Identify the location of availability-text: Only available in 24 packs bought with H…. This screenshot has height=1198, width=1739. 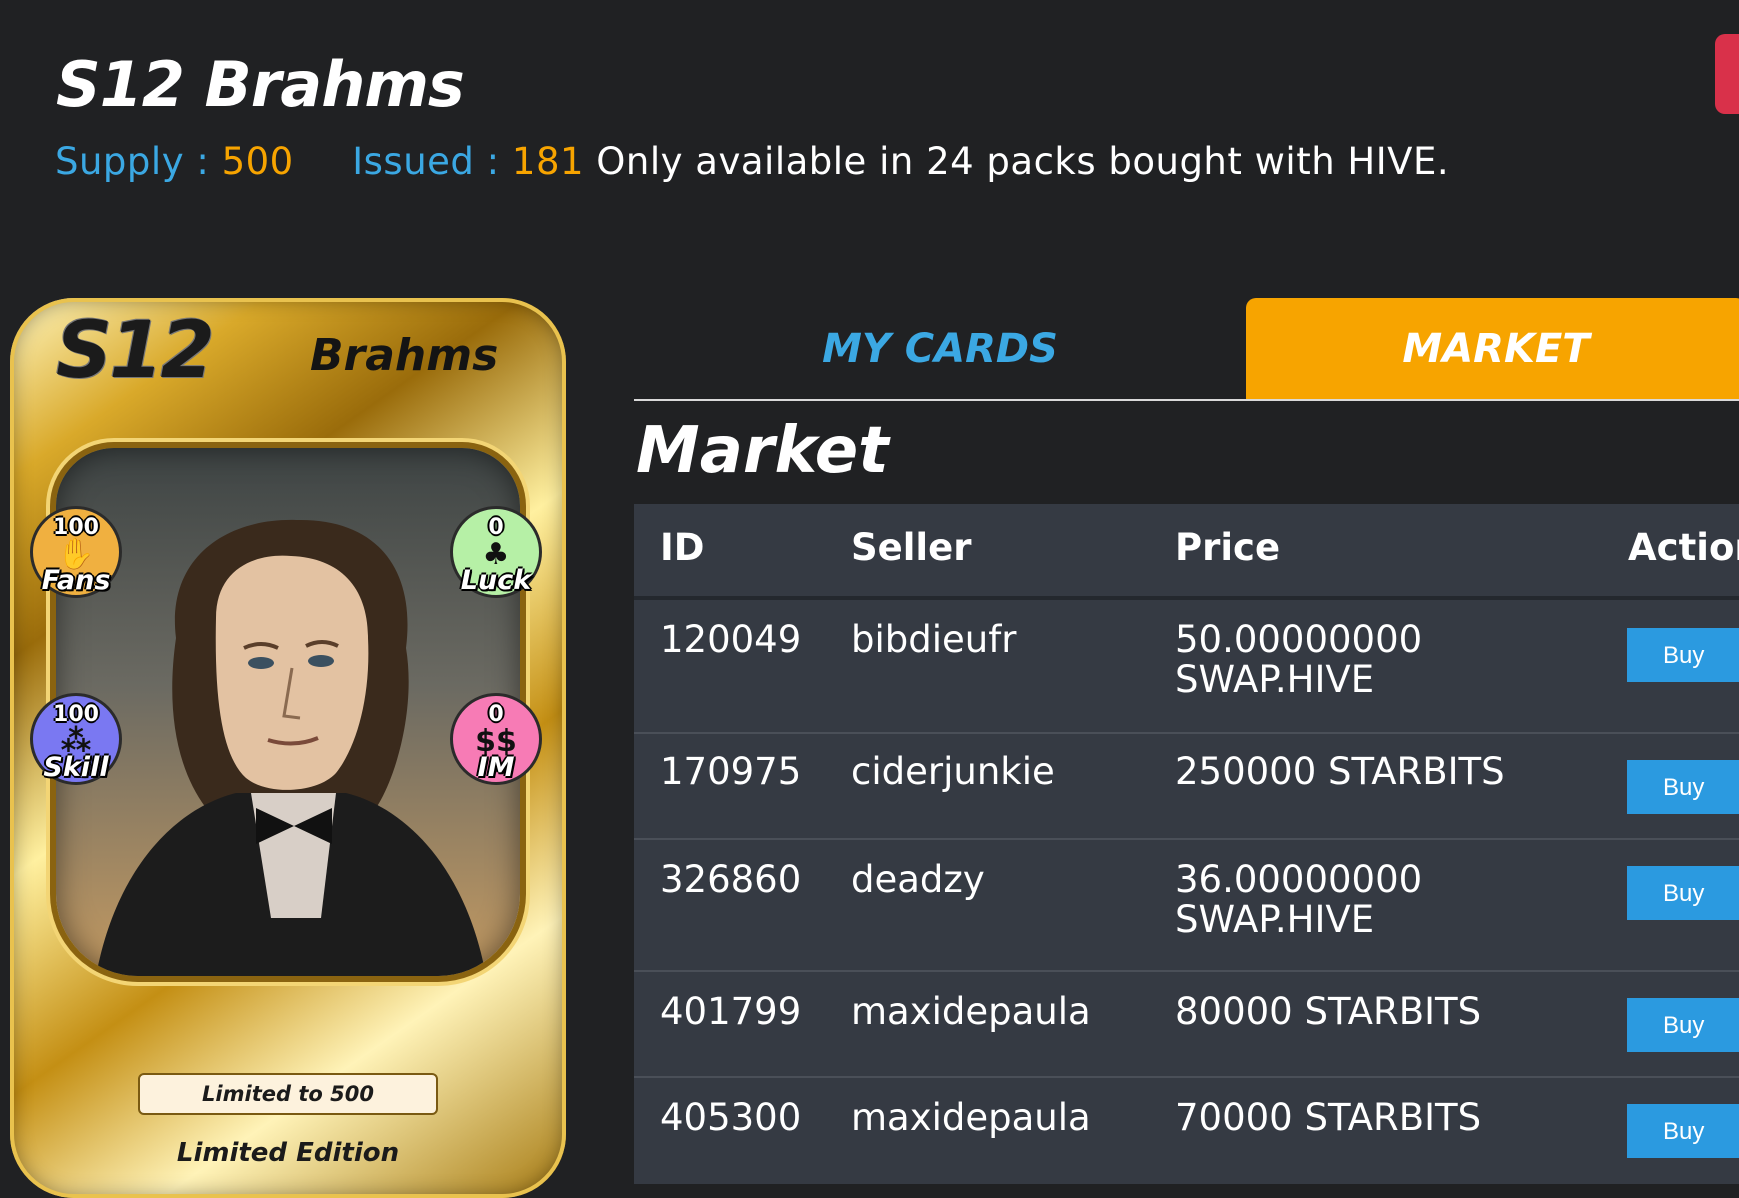
(1023, 161).